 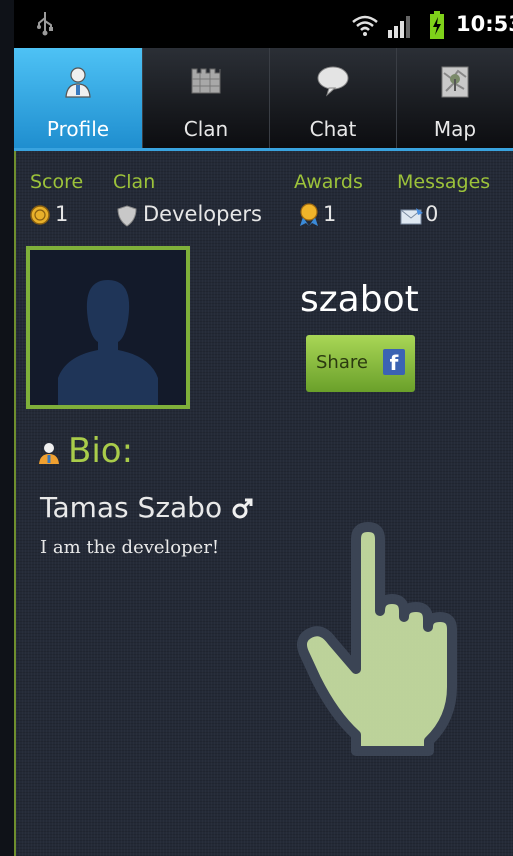 I want to click on map-icon, so click(x=455, y=82).